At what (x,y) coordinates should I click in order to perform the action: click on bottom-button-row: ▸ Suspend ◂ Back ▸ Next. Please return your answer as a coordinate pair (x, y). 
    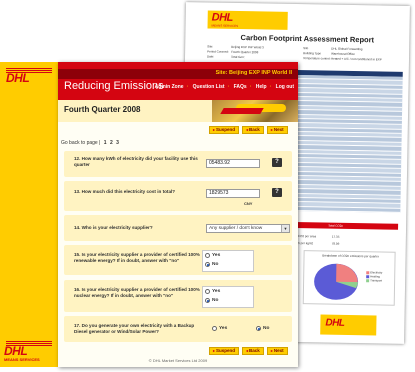
    Looking at the image, I should click on (248, 351).